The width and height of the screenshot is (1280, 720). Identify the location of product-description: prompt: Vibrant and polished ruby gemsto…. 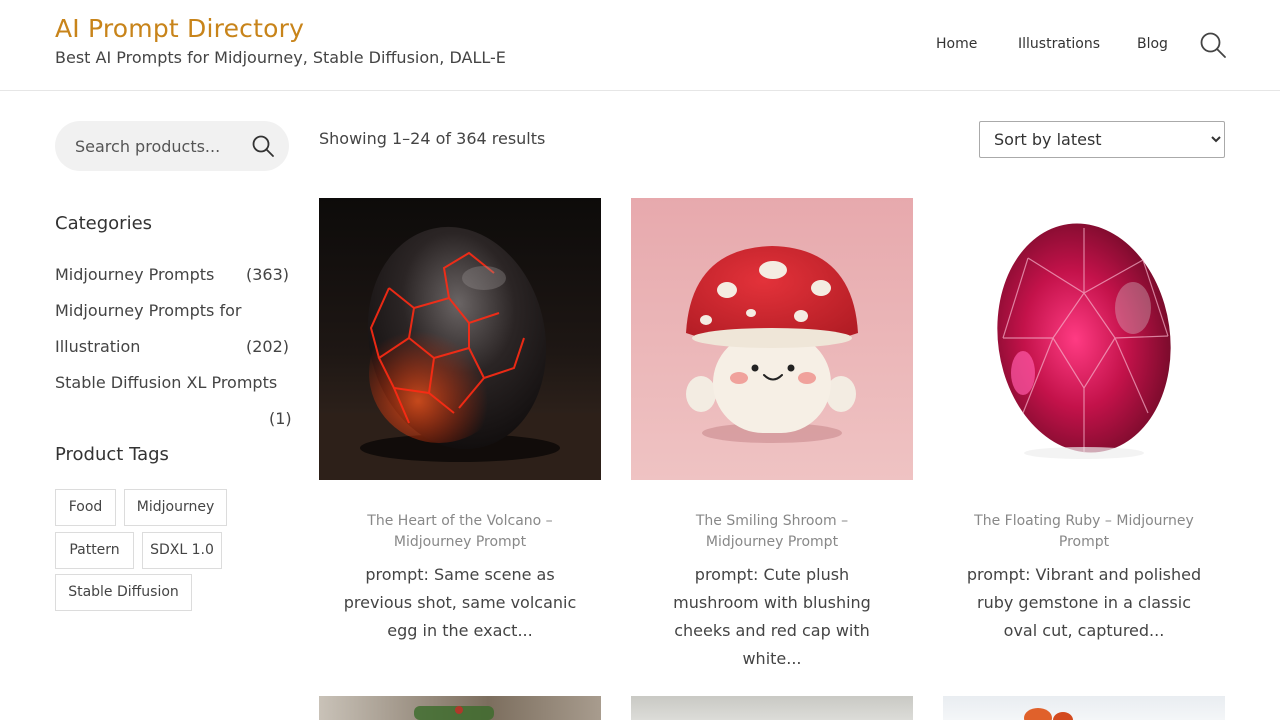
(1084, 602).